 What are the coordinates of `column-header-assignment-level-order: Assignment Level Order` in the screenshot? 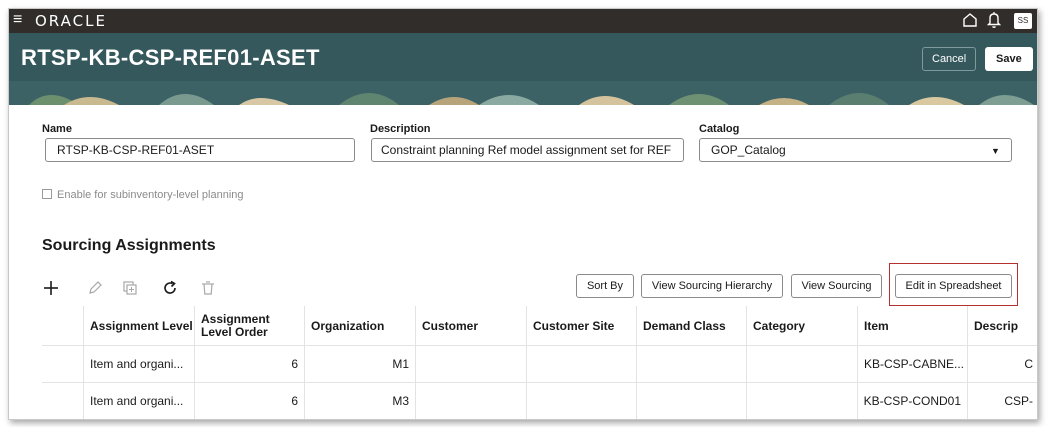 It's located at (249, 325).